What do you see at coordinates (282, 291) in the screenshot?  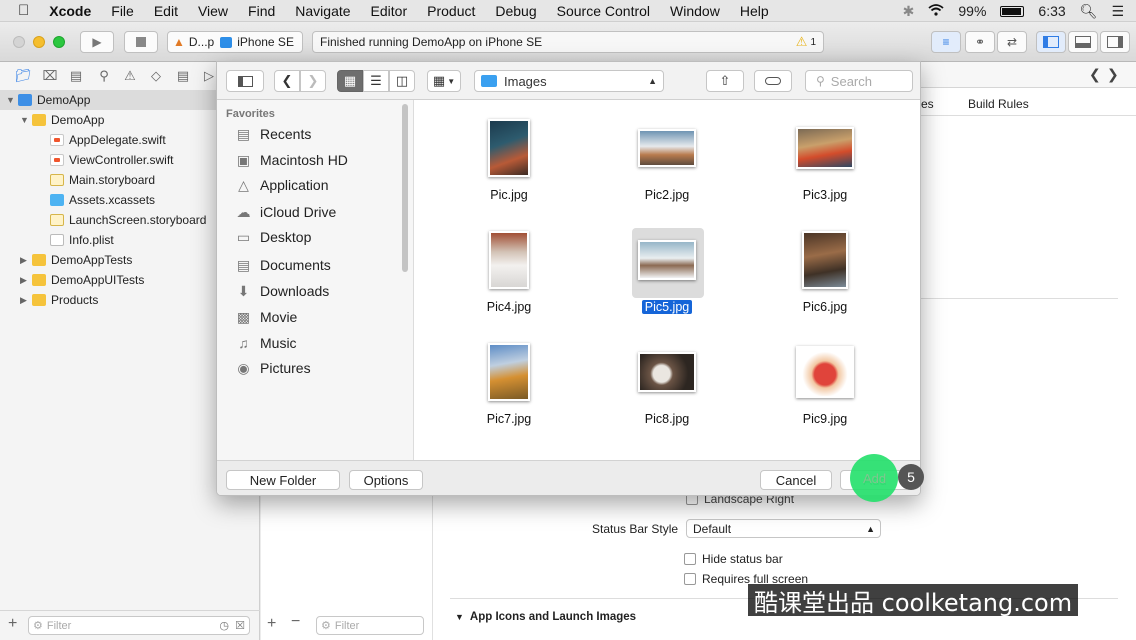 I see `sidebar-item-downloads: ⬇ Downloads` at bounding box center [282, 291].